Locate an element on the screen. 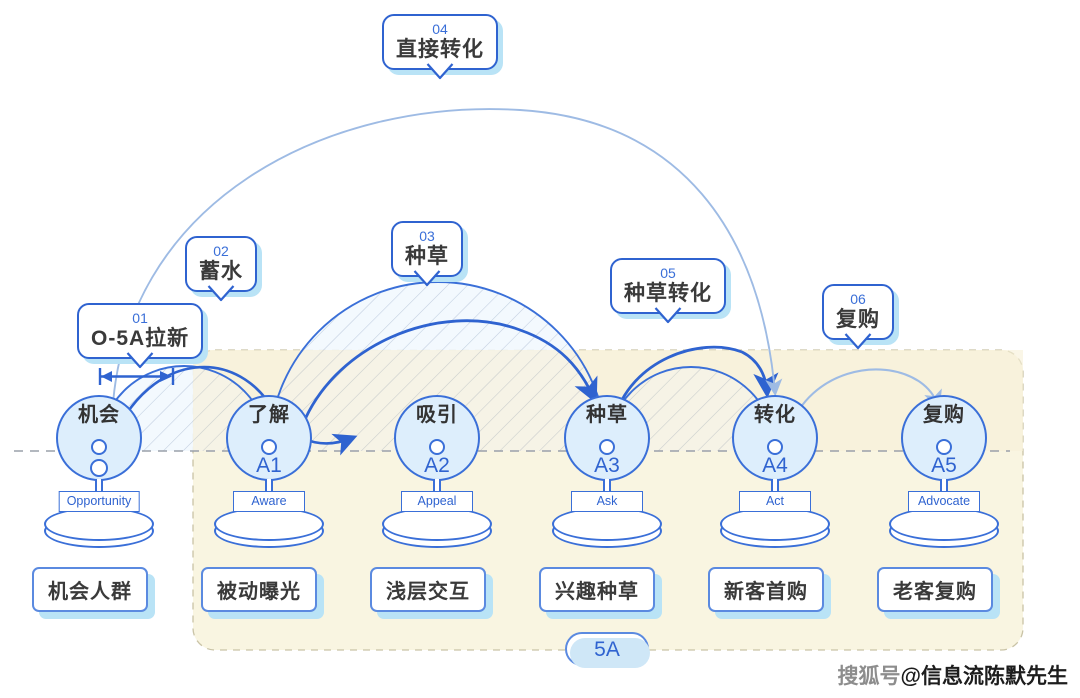  watermark: 搜狐号@信息流陈默先生 is located at coordinates (953, 677).